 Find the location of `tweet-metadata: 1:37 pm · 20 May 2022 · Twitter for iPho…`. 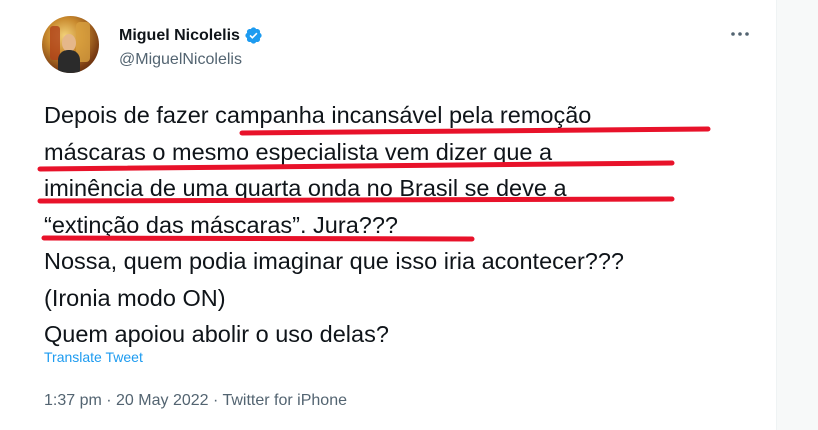

tweet-metadata: 1:37 pm · 20 May 2022 · Twitter for iPho… is located at coordinates (195, 401).